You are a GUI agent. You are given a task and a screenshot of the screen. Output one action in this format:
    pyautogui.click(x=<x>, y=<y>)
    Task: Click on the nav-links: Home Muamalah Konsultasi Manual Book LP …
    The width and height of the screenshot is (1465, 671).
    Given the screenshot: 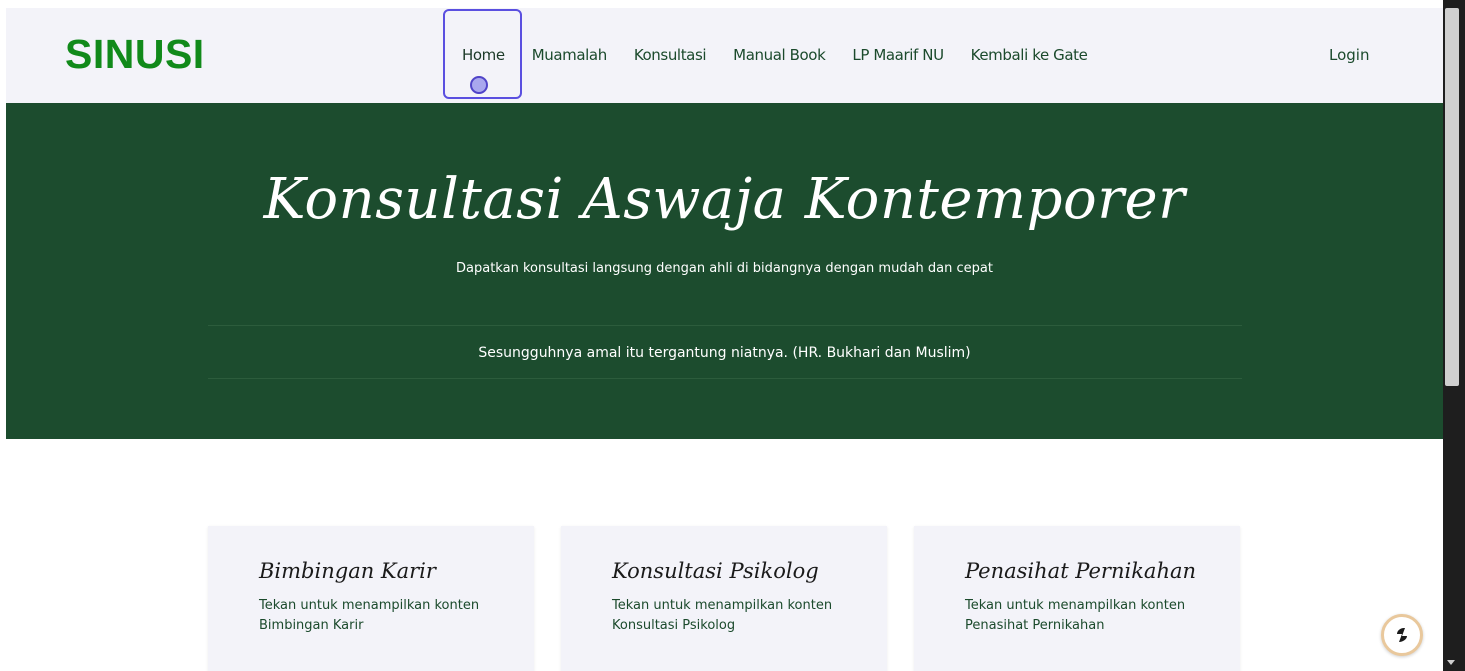 What is the action you would take?
    pyautogui.click(x=788, y=55)
    